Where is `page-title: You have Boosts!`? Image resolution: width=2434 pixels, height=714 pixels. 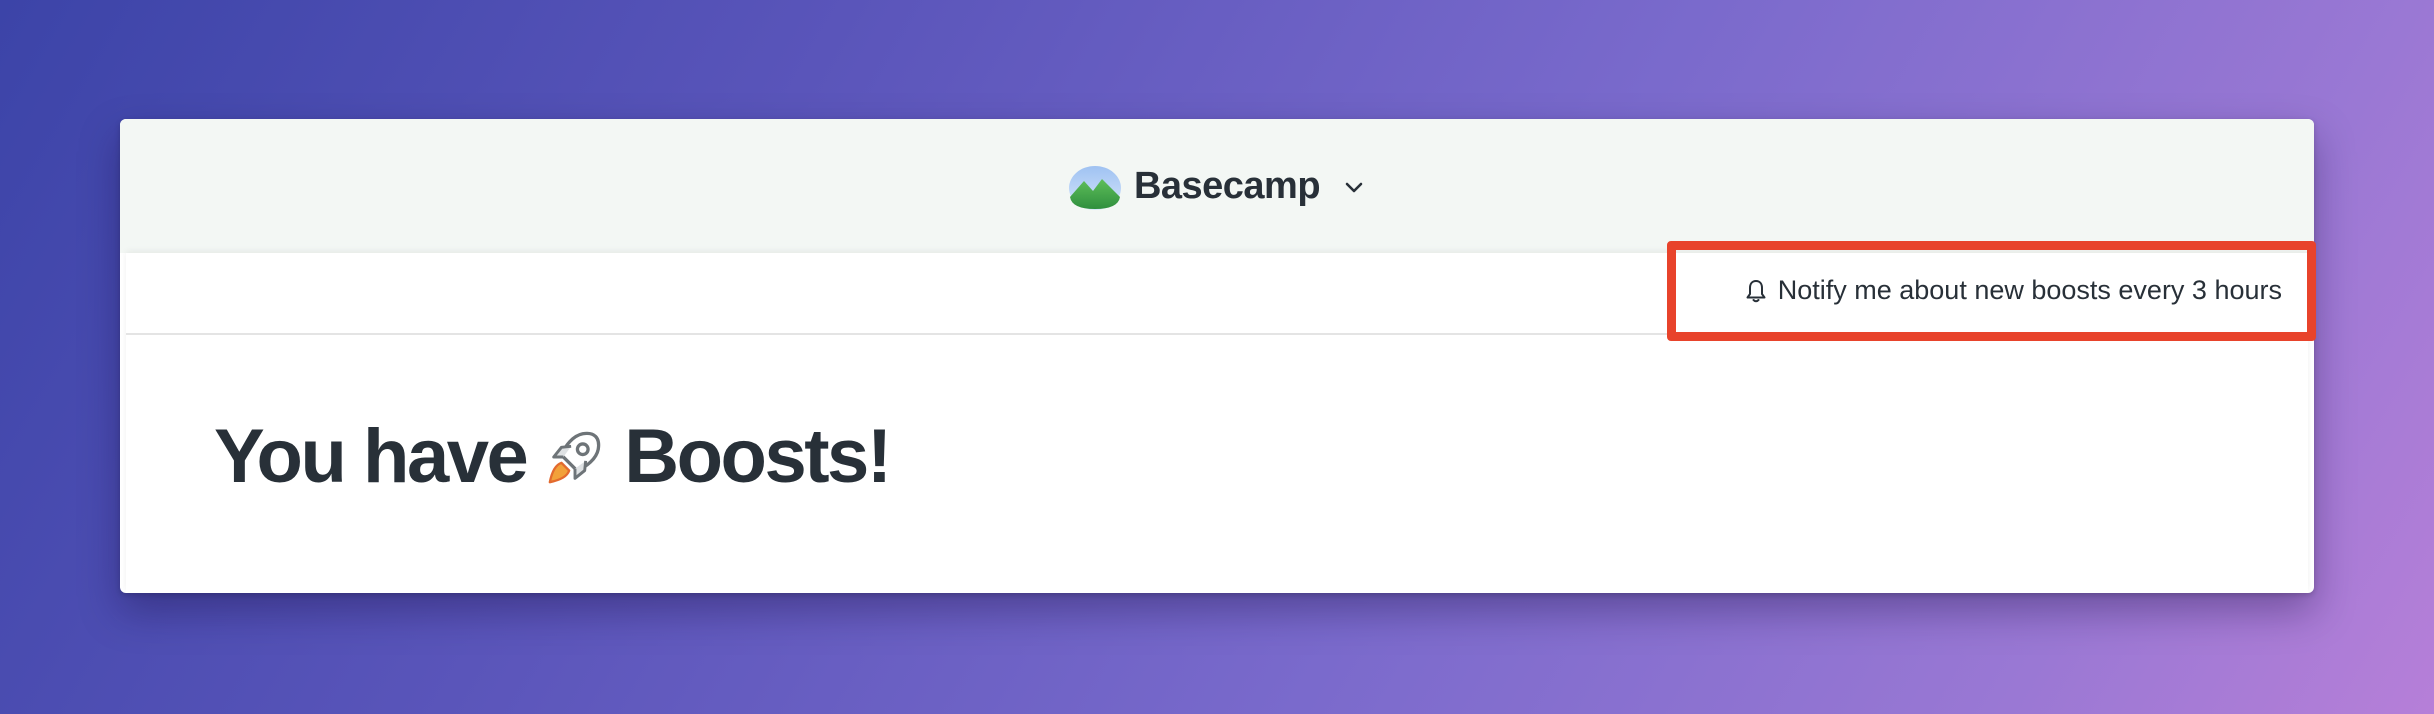
page-title: You have Boosts! is located at coordinates (553, 456).